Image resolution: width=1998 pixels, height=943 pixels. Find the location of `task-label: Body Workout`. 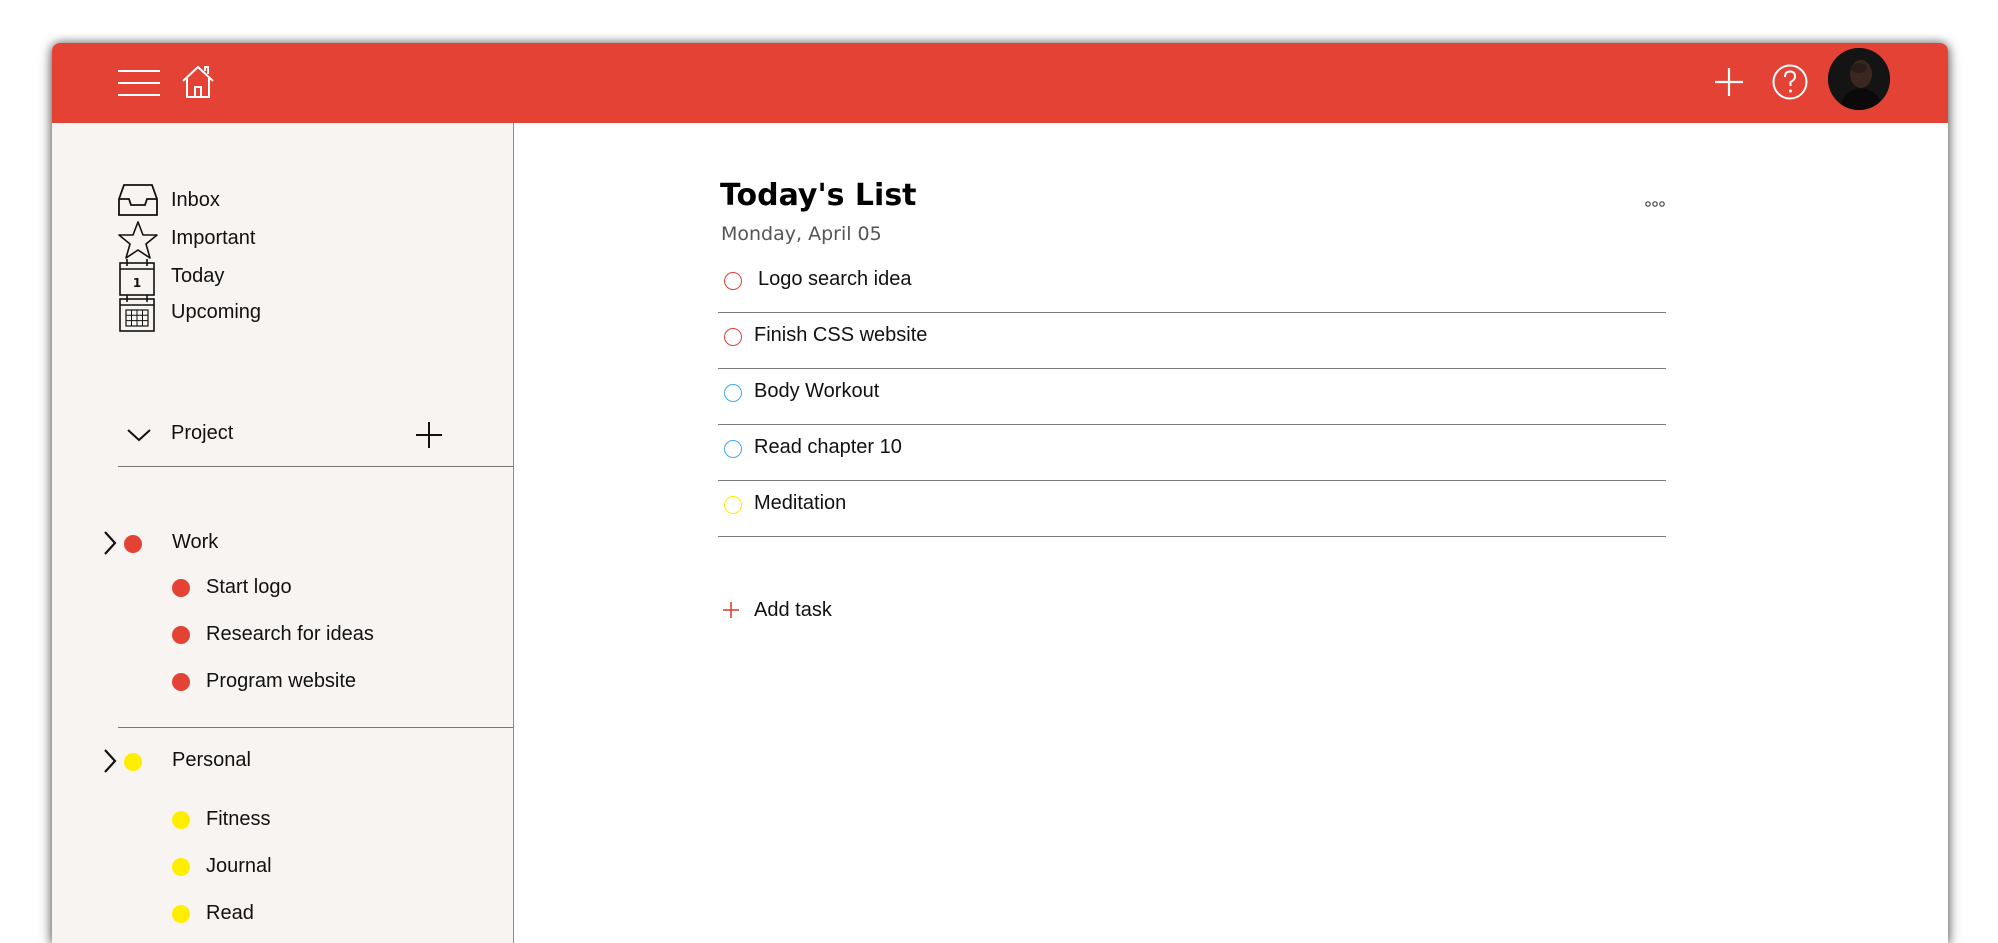

task-label: Body Workout is located at coordinates (817, 391).